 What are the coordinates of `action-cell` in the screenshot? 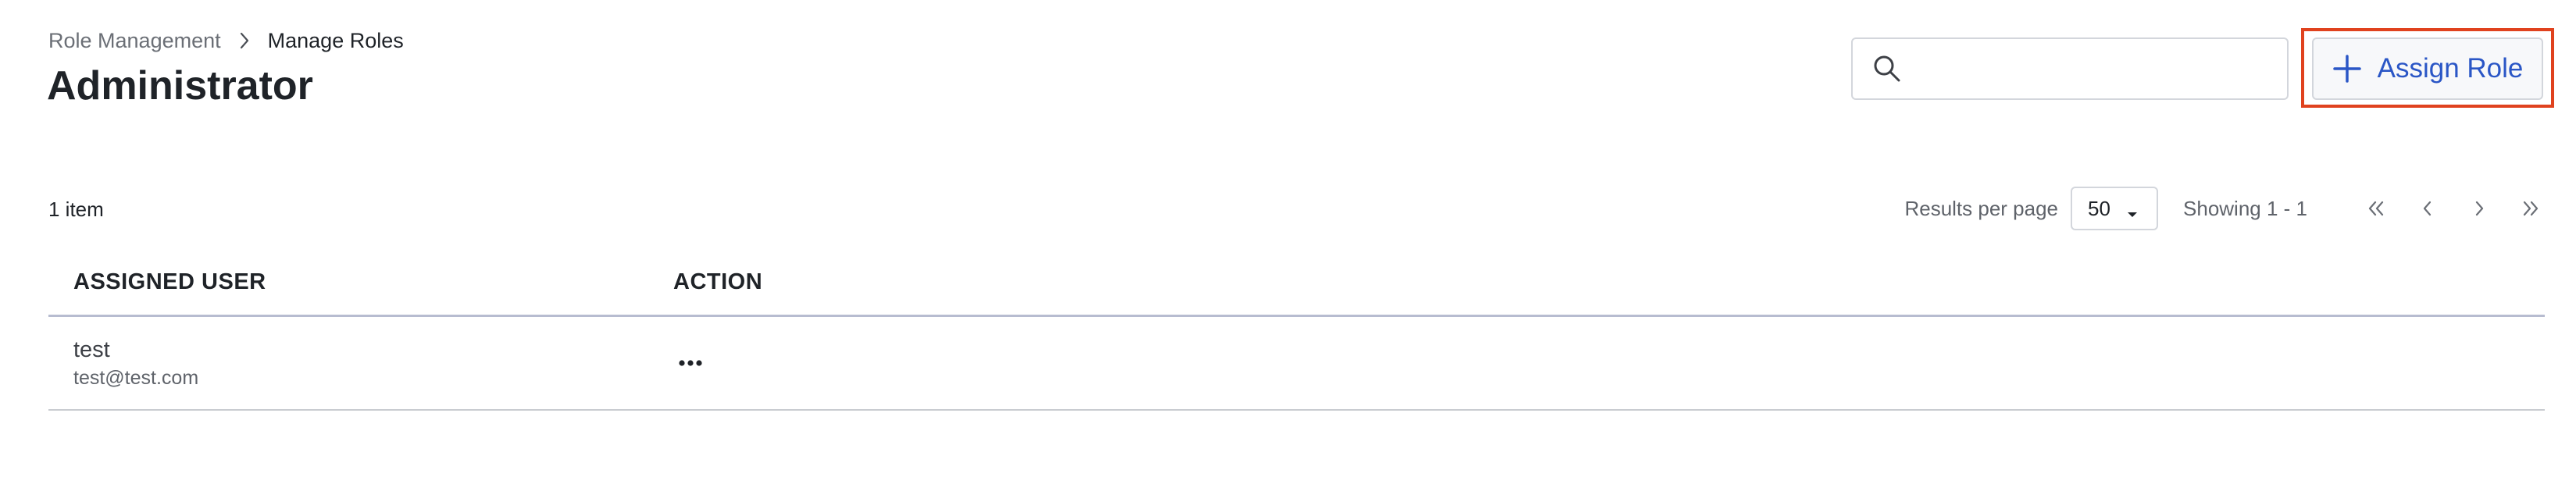 It's located at (1609, 363).